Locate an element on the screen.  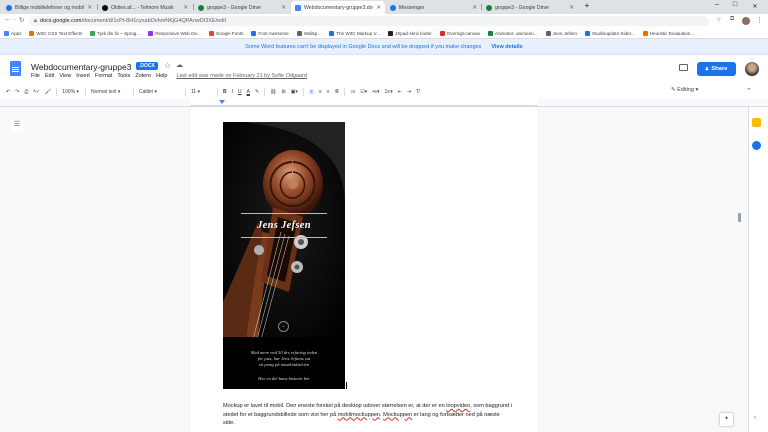
menu-file: File is located at coordinates (35, 76).